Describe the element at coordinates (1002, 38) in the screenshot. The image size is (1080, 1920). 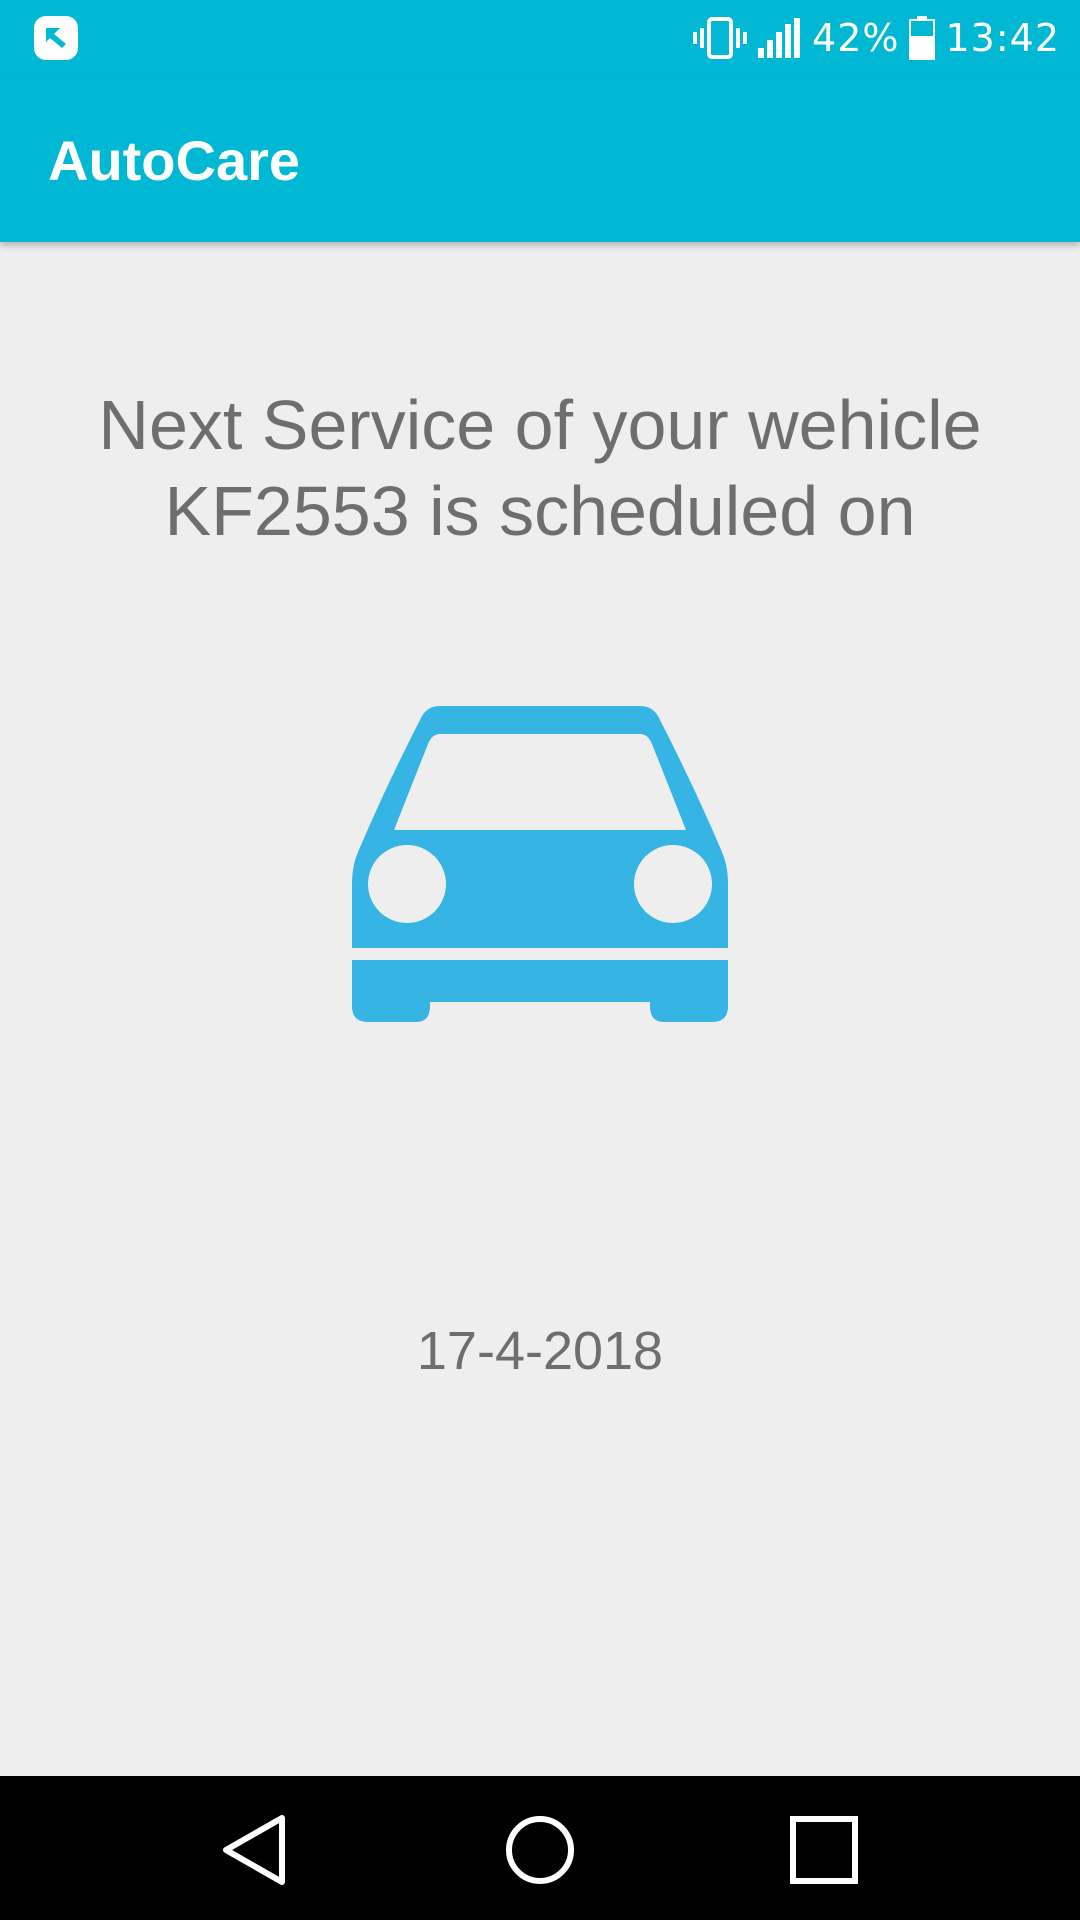
I see `status-time: 13:42` at that location.